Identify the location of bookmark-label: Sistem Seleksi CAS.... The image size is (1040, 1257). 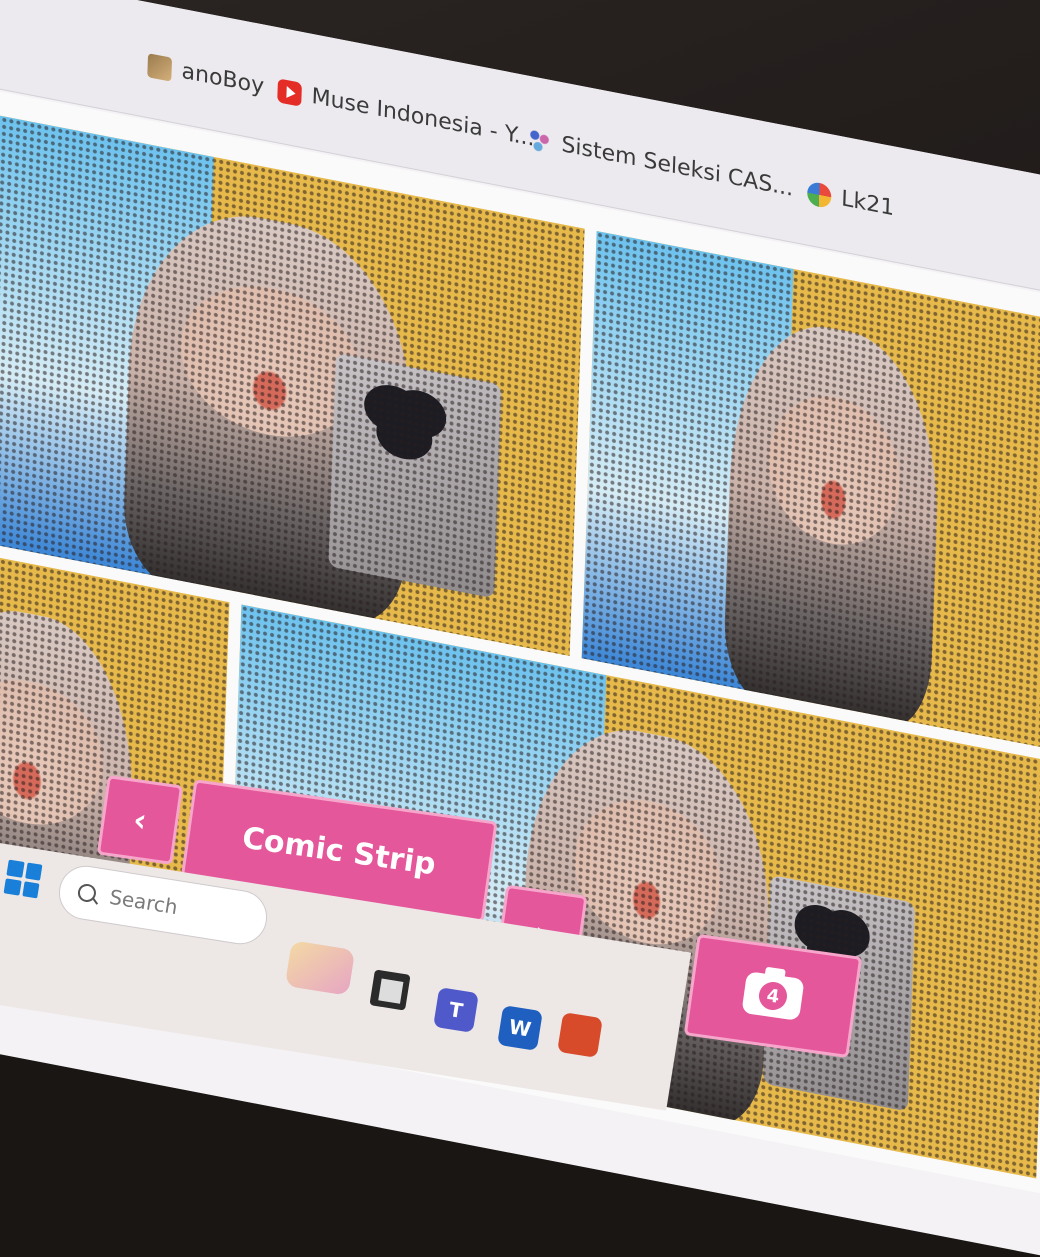
(677, 167).